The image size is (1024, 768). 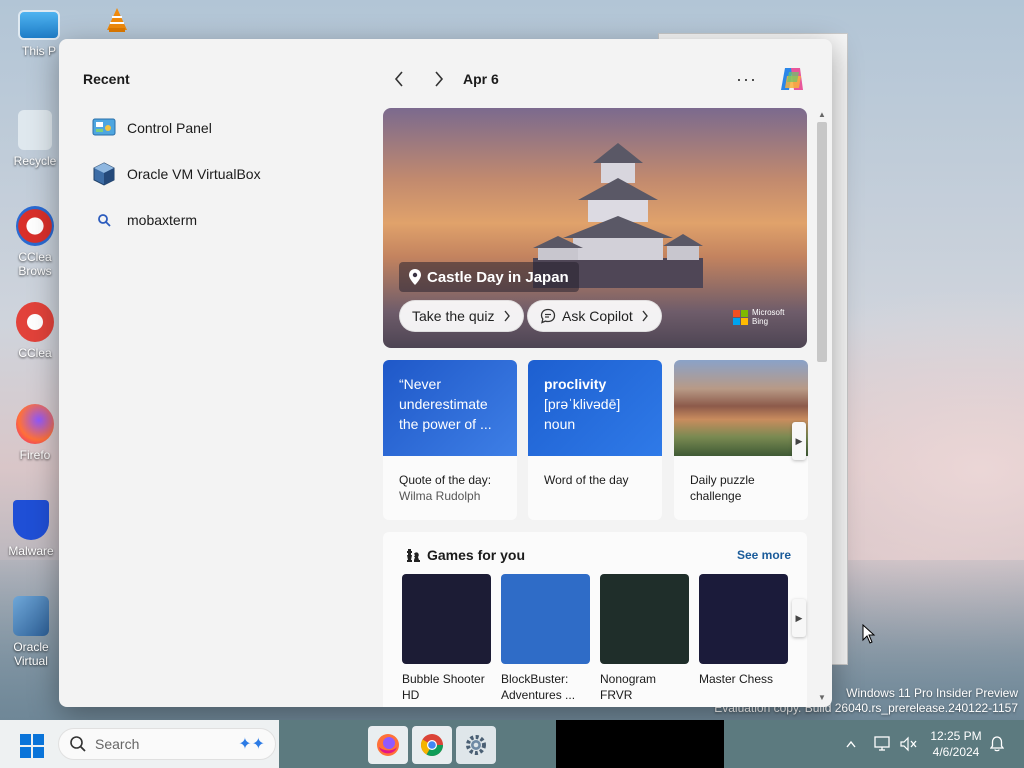 I want to click on desktop-icon-label: Malware, so click(x=31, y=551).